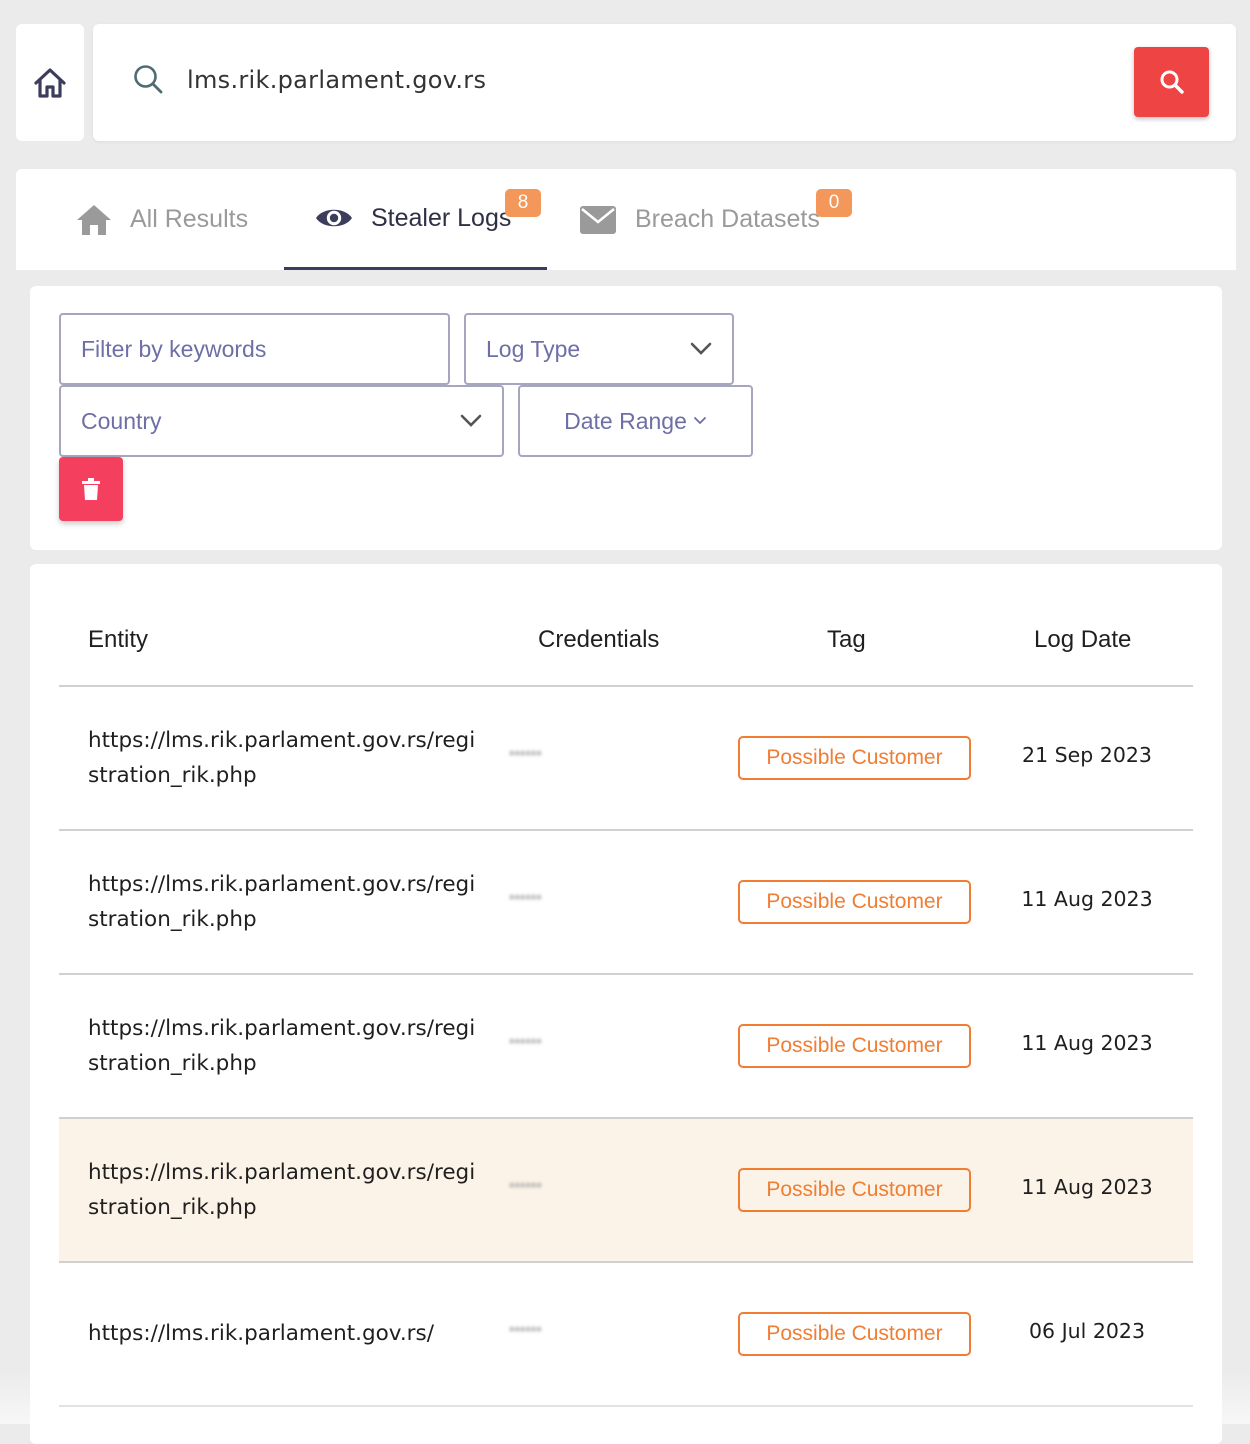 The image size is (1250, 1444). What do you see at coordinates (1087, 1331) in the screenshot?
I see `log-date-cell: 06 Jul 2023` at bounding box center [1087, 1331].